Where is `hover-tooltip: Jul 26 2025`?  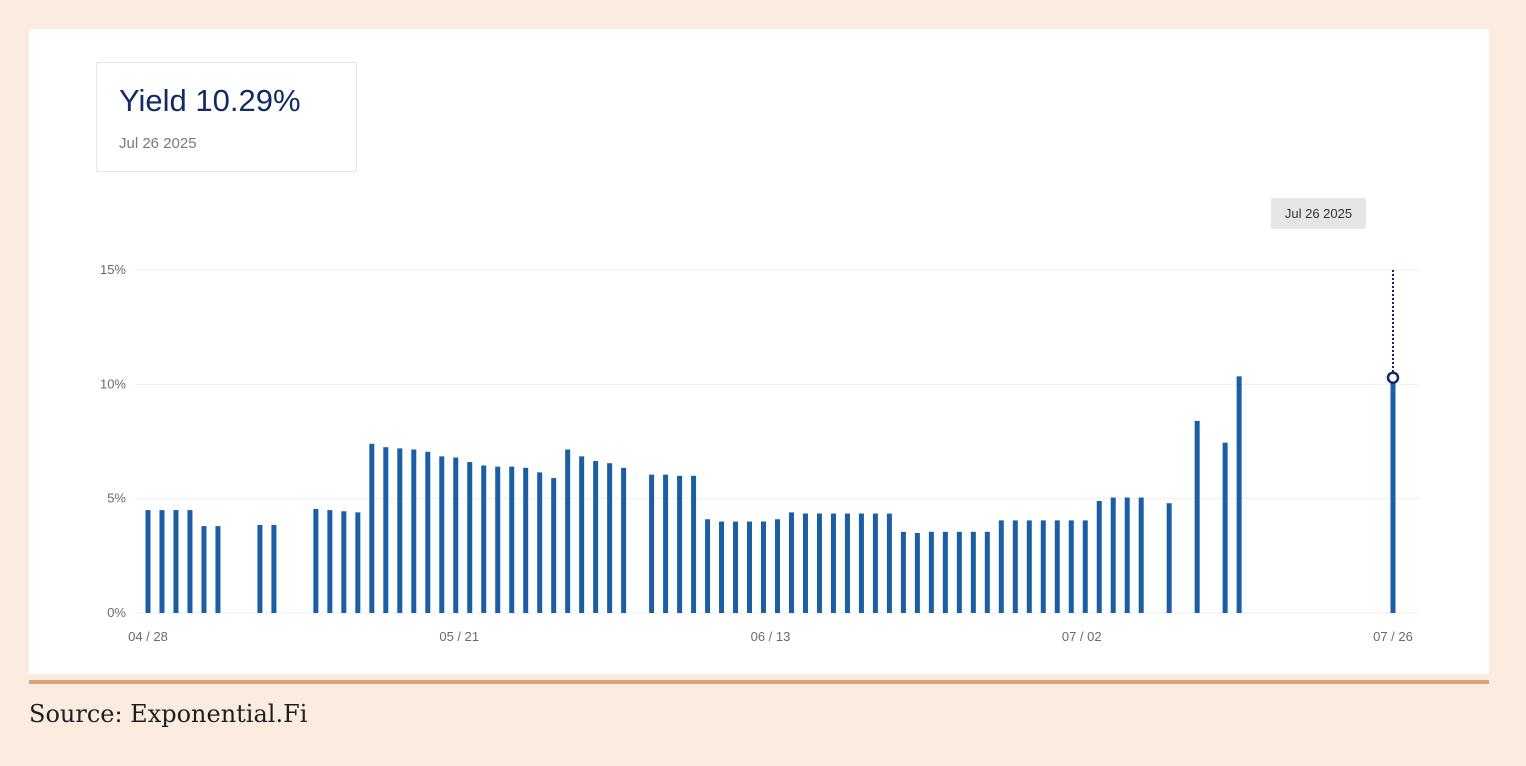 hover-tooltip: Jul 26 2025 is located at coordinates (1318, 213).